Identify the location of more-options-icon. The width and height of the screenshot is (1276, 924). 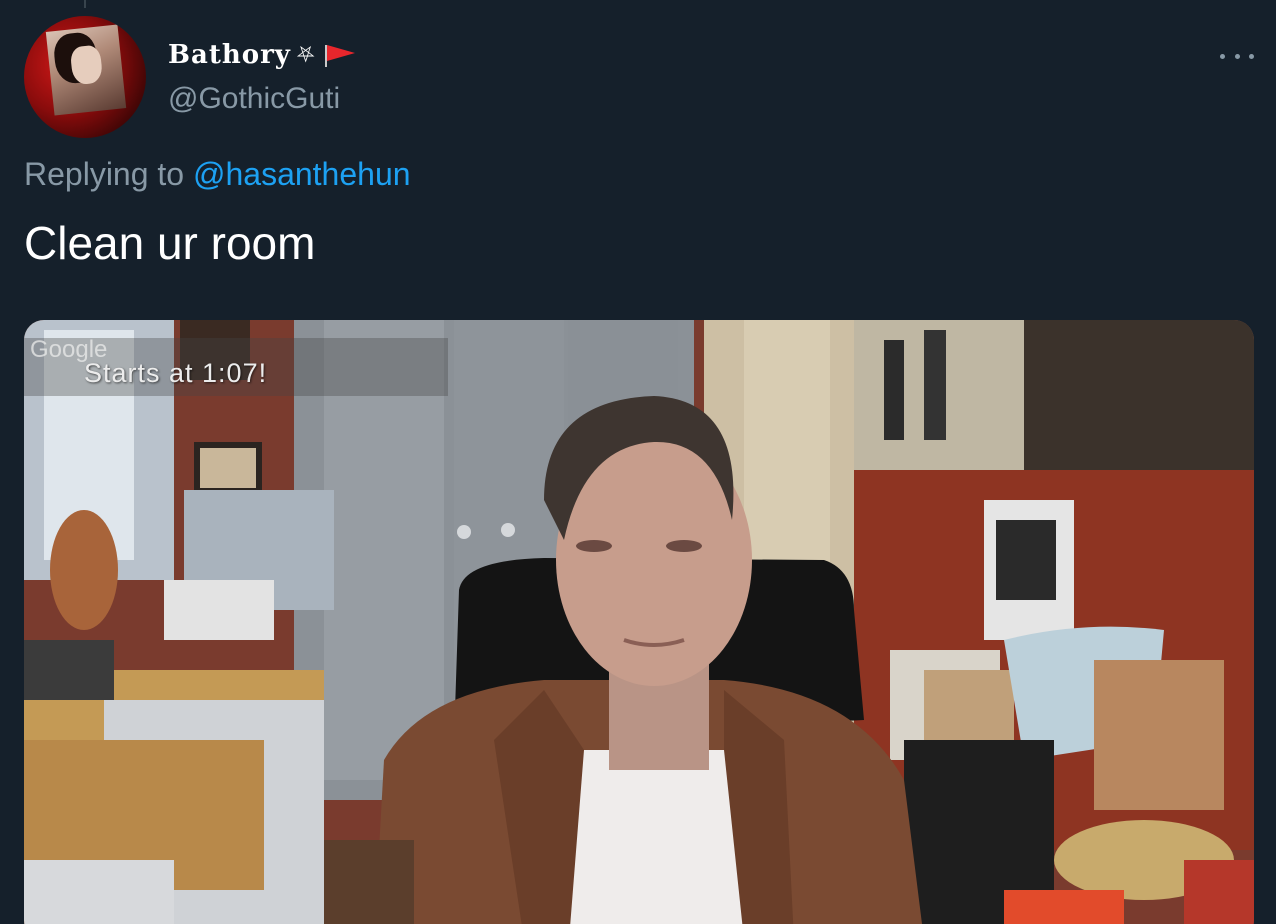
(1237, 56).